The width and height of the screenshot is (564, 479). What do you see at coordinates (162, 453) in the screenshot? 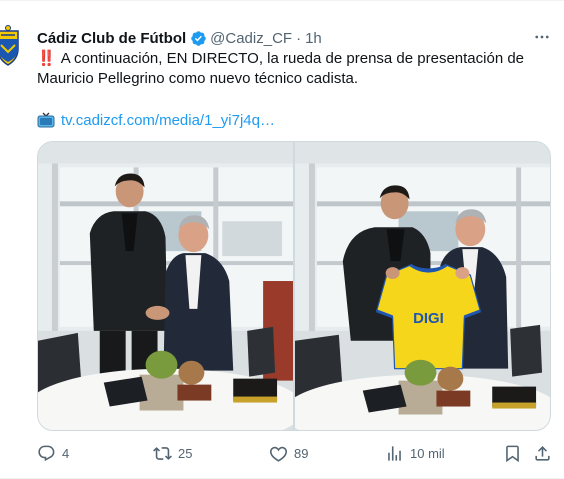
I see `retweet-icon` at bounding box center [162, 453].